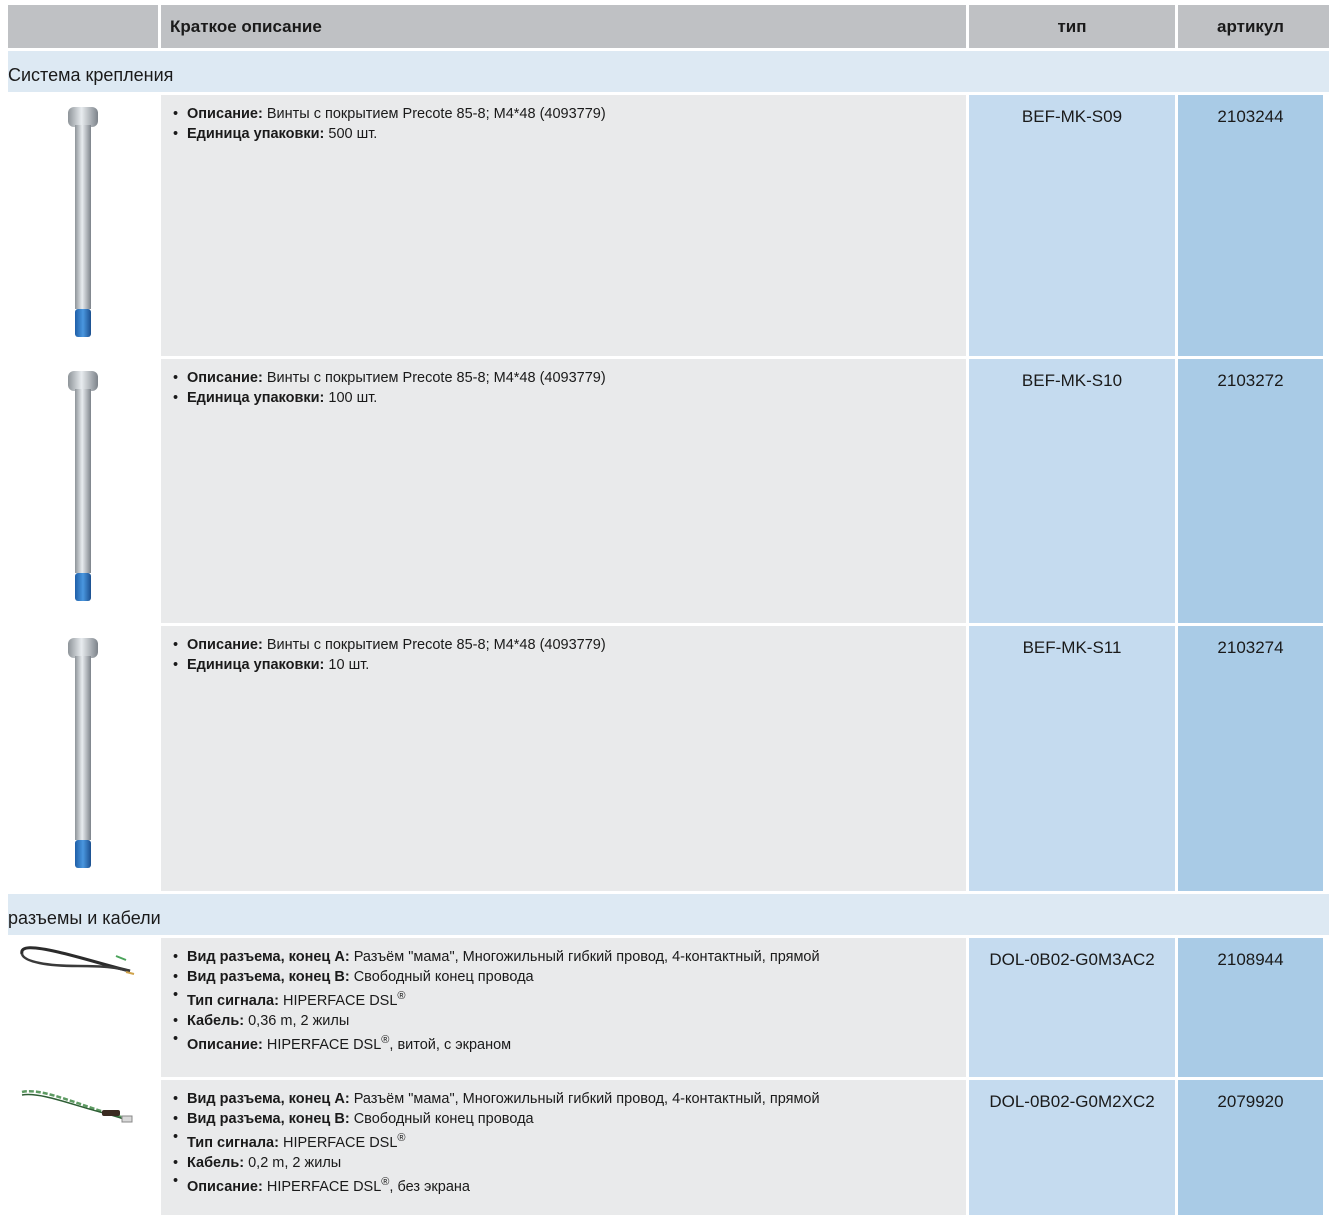 Image resolution: width=1329 pixels, height=1222 pixels. I want to click on table-header: Краткое описание тип артикул, so click(668, 26).